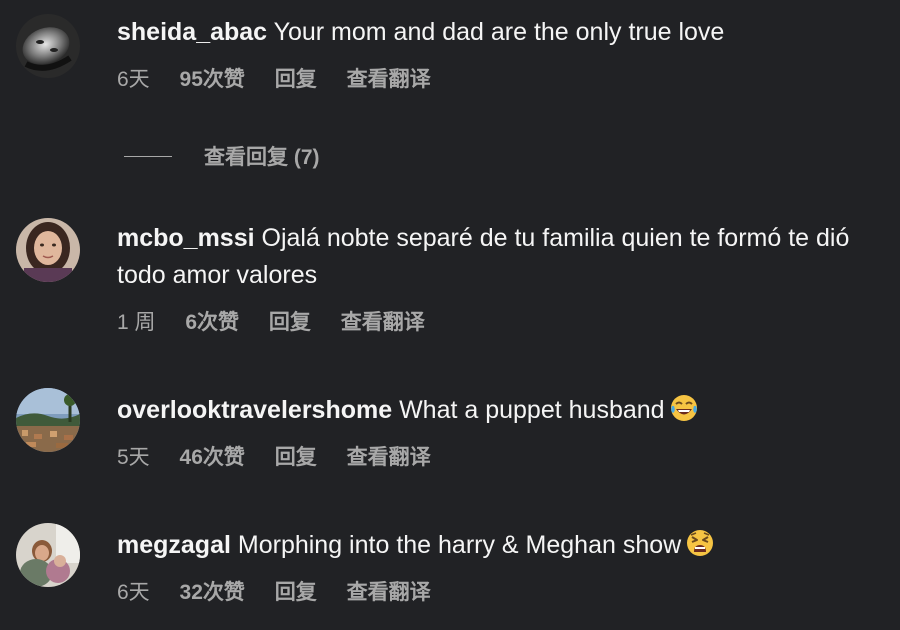 Image resolution: width=900 pixels, height=630 pixels. I want to click on comment-time: 1 周, so click(136, 322).